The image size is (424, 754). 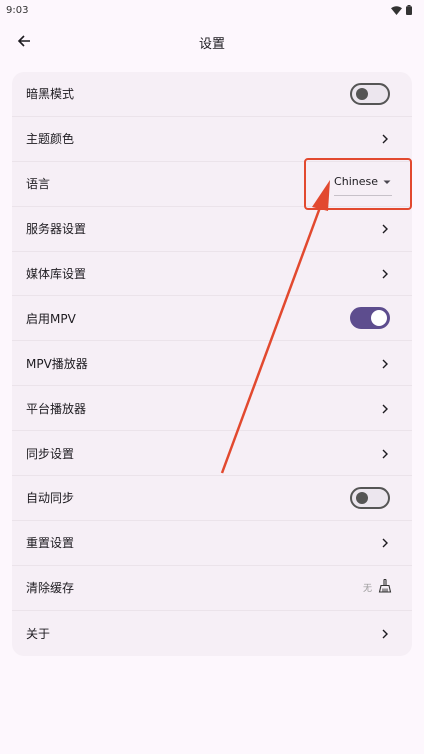 I want to click on arrow-left-icon, so click(x=24, y=42).